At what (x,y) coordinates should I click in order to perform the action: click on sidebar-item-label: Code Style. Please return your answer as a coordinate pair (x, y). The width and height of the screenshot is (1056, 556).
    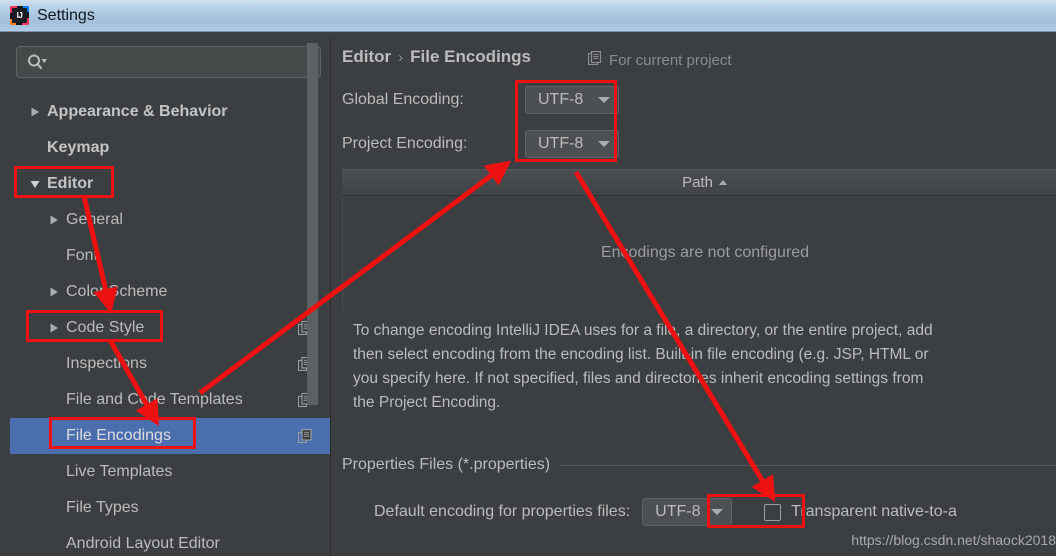
    Looking at the image, I should click on (105, 327).